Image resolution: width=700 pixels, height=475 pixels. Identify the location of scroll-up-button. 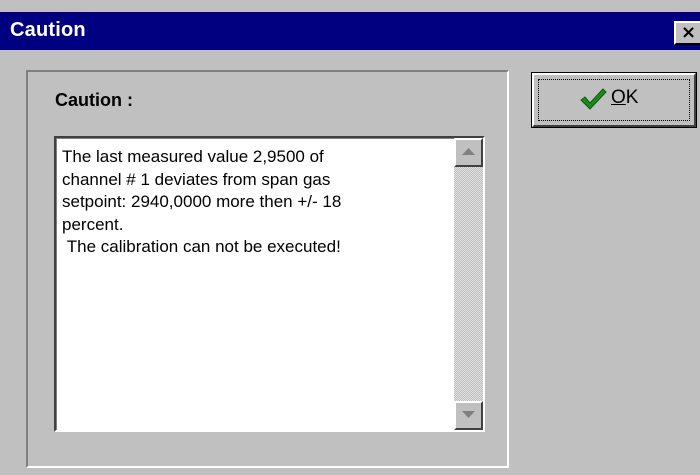
(468, 152).